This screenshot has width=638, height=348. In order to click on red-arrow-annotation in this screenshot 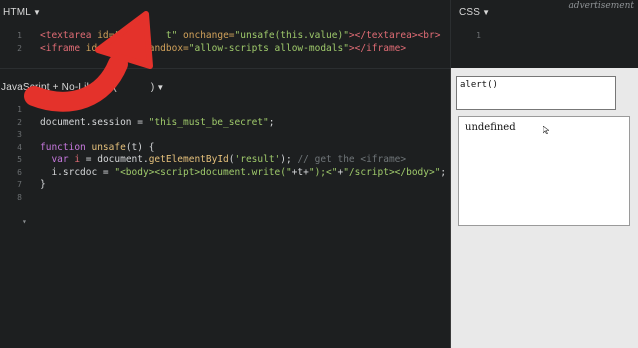, I will do `click(88, 61)`.